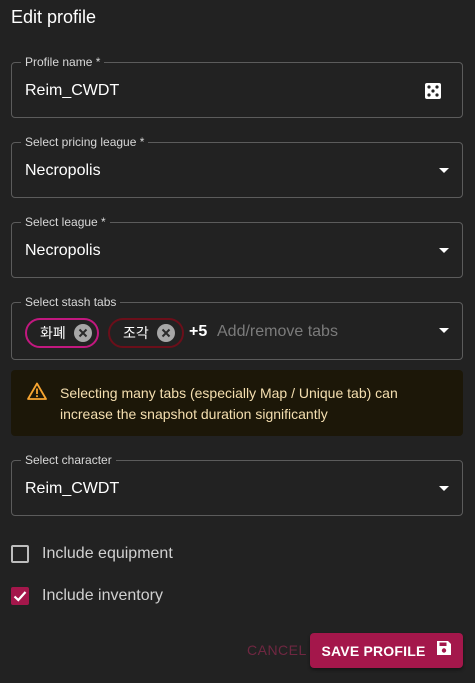  I want to click on pricing-league-value: Necropolis, so click(63, 170).